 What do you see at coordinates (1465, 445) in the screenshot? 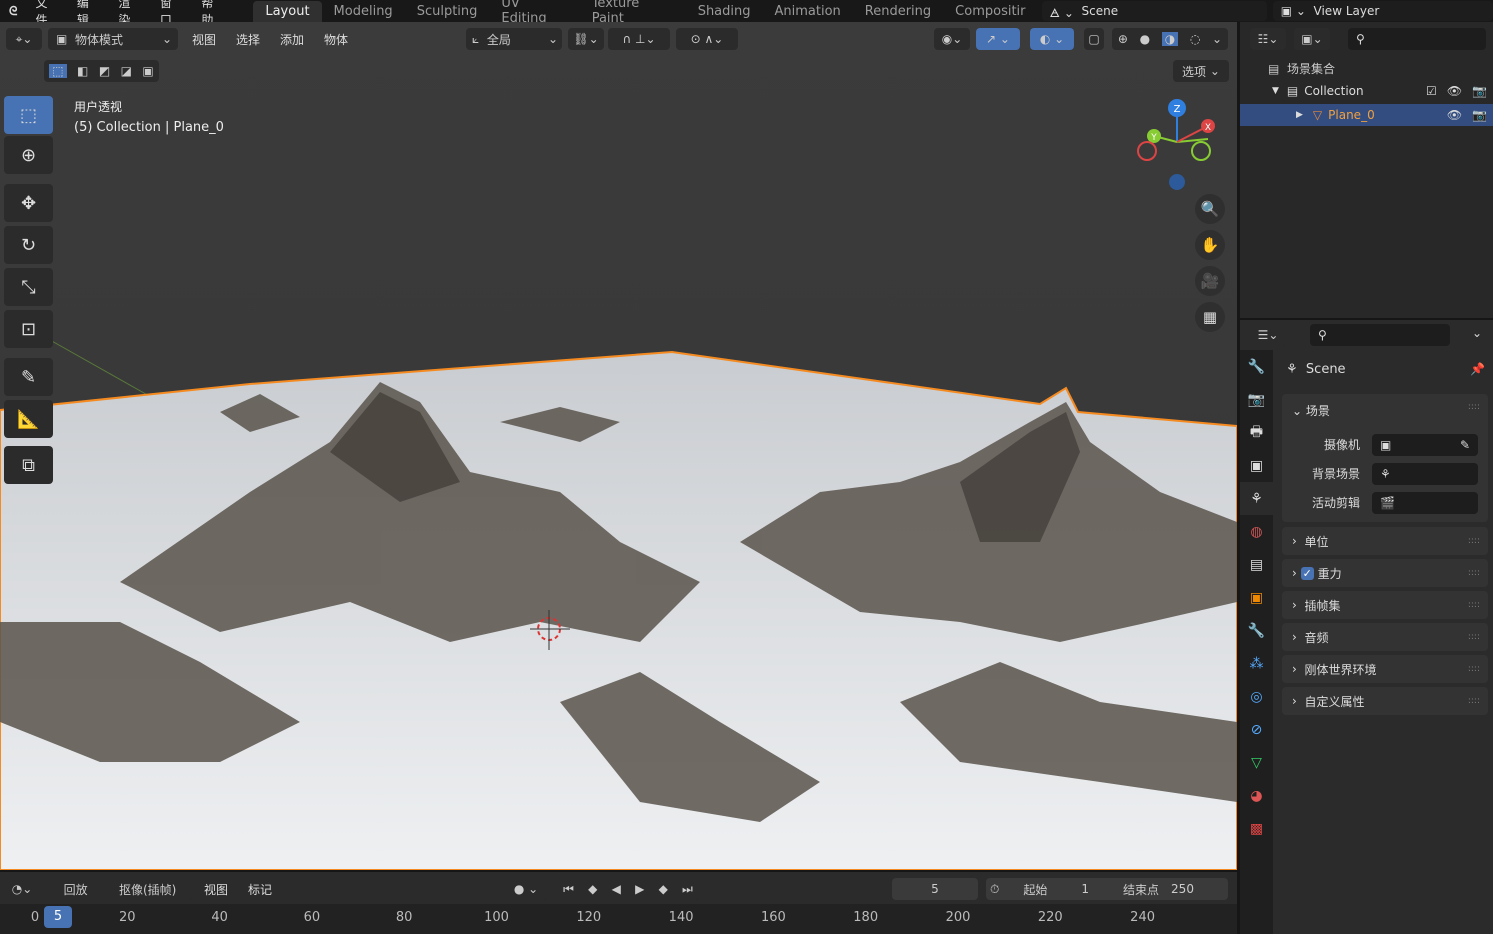
I see `eyedropper-icon: ✎` at bounding box center [1465, 445].